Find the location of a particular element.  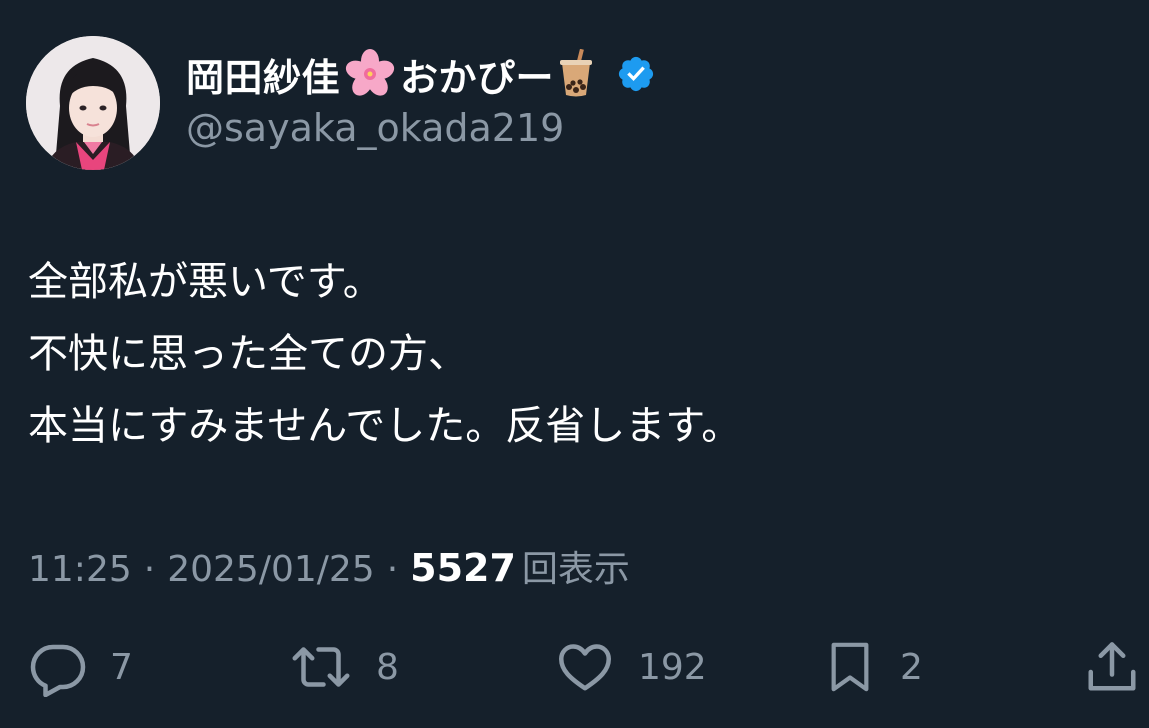

bookmark-count: 2 is located at coordinates (911, 667).